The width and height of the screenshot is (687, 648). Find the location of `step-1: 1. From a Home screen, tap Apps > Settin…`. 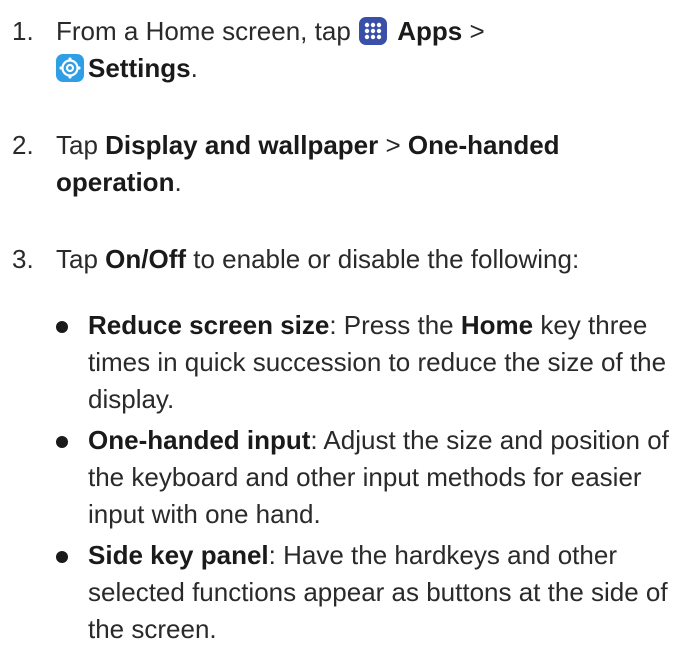

step-1: 1. From a Home screen, tap Apps > Settin… is located at coordinates (347, 50).